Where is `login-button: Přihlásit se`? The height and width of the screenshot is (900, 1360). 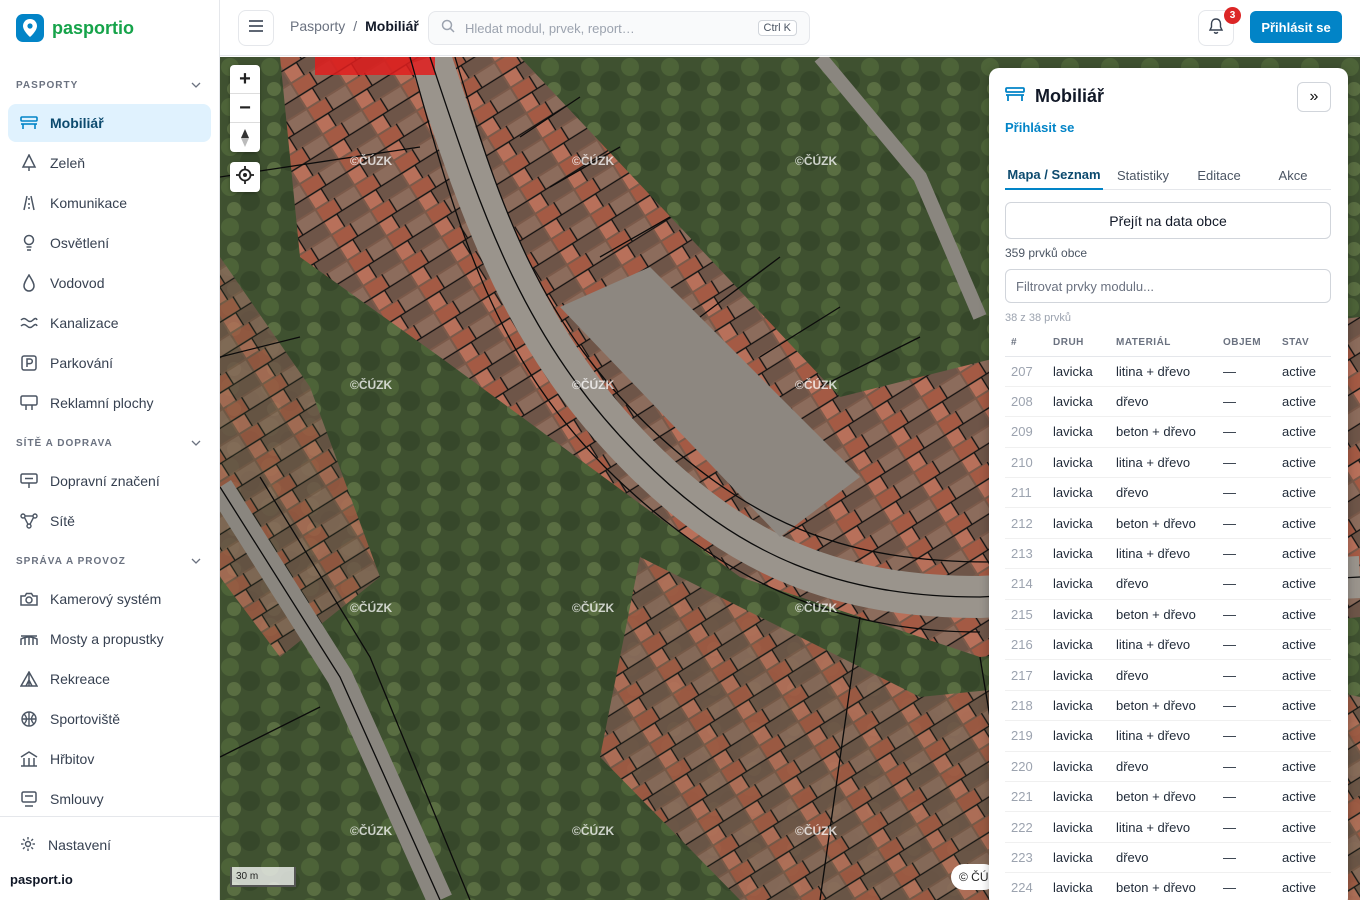
login-button: Přihlásit se is located at coordinates (1296, 27).